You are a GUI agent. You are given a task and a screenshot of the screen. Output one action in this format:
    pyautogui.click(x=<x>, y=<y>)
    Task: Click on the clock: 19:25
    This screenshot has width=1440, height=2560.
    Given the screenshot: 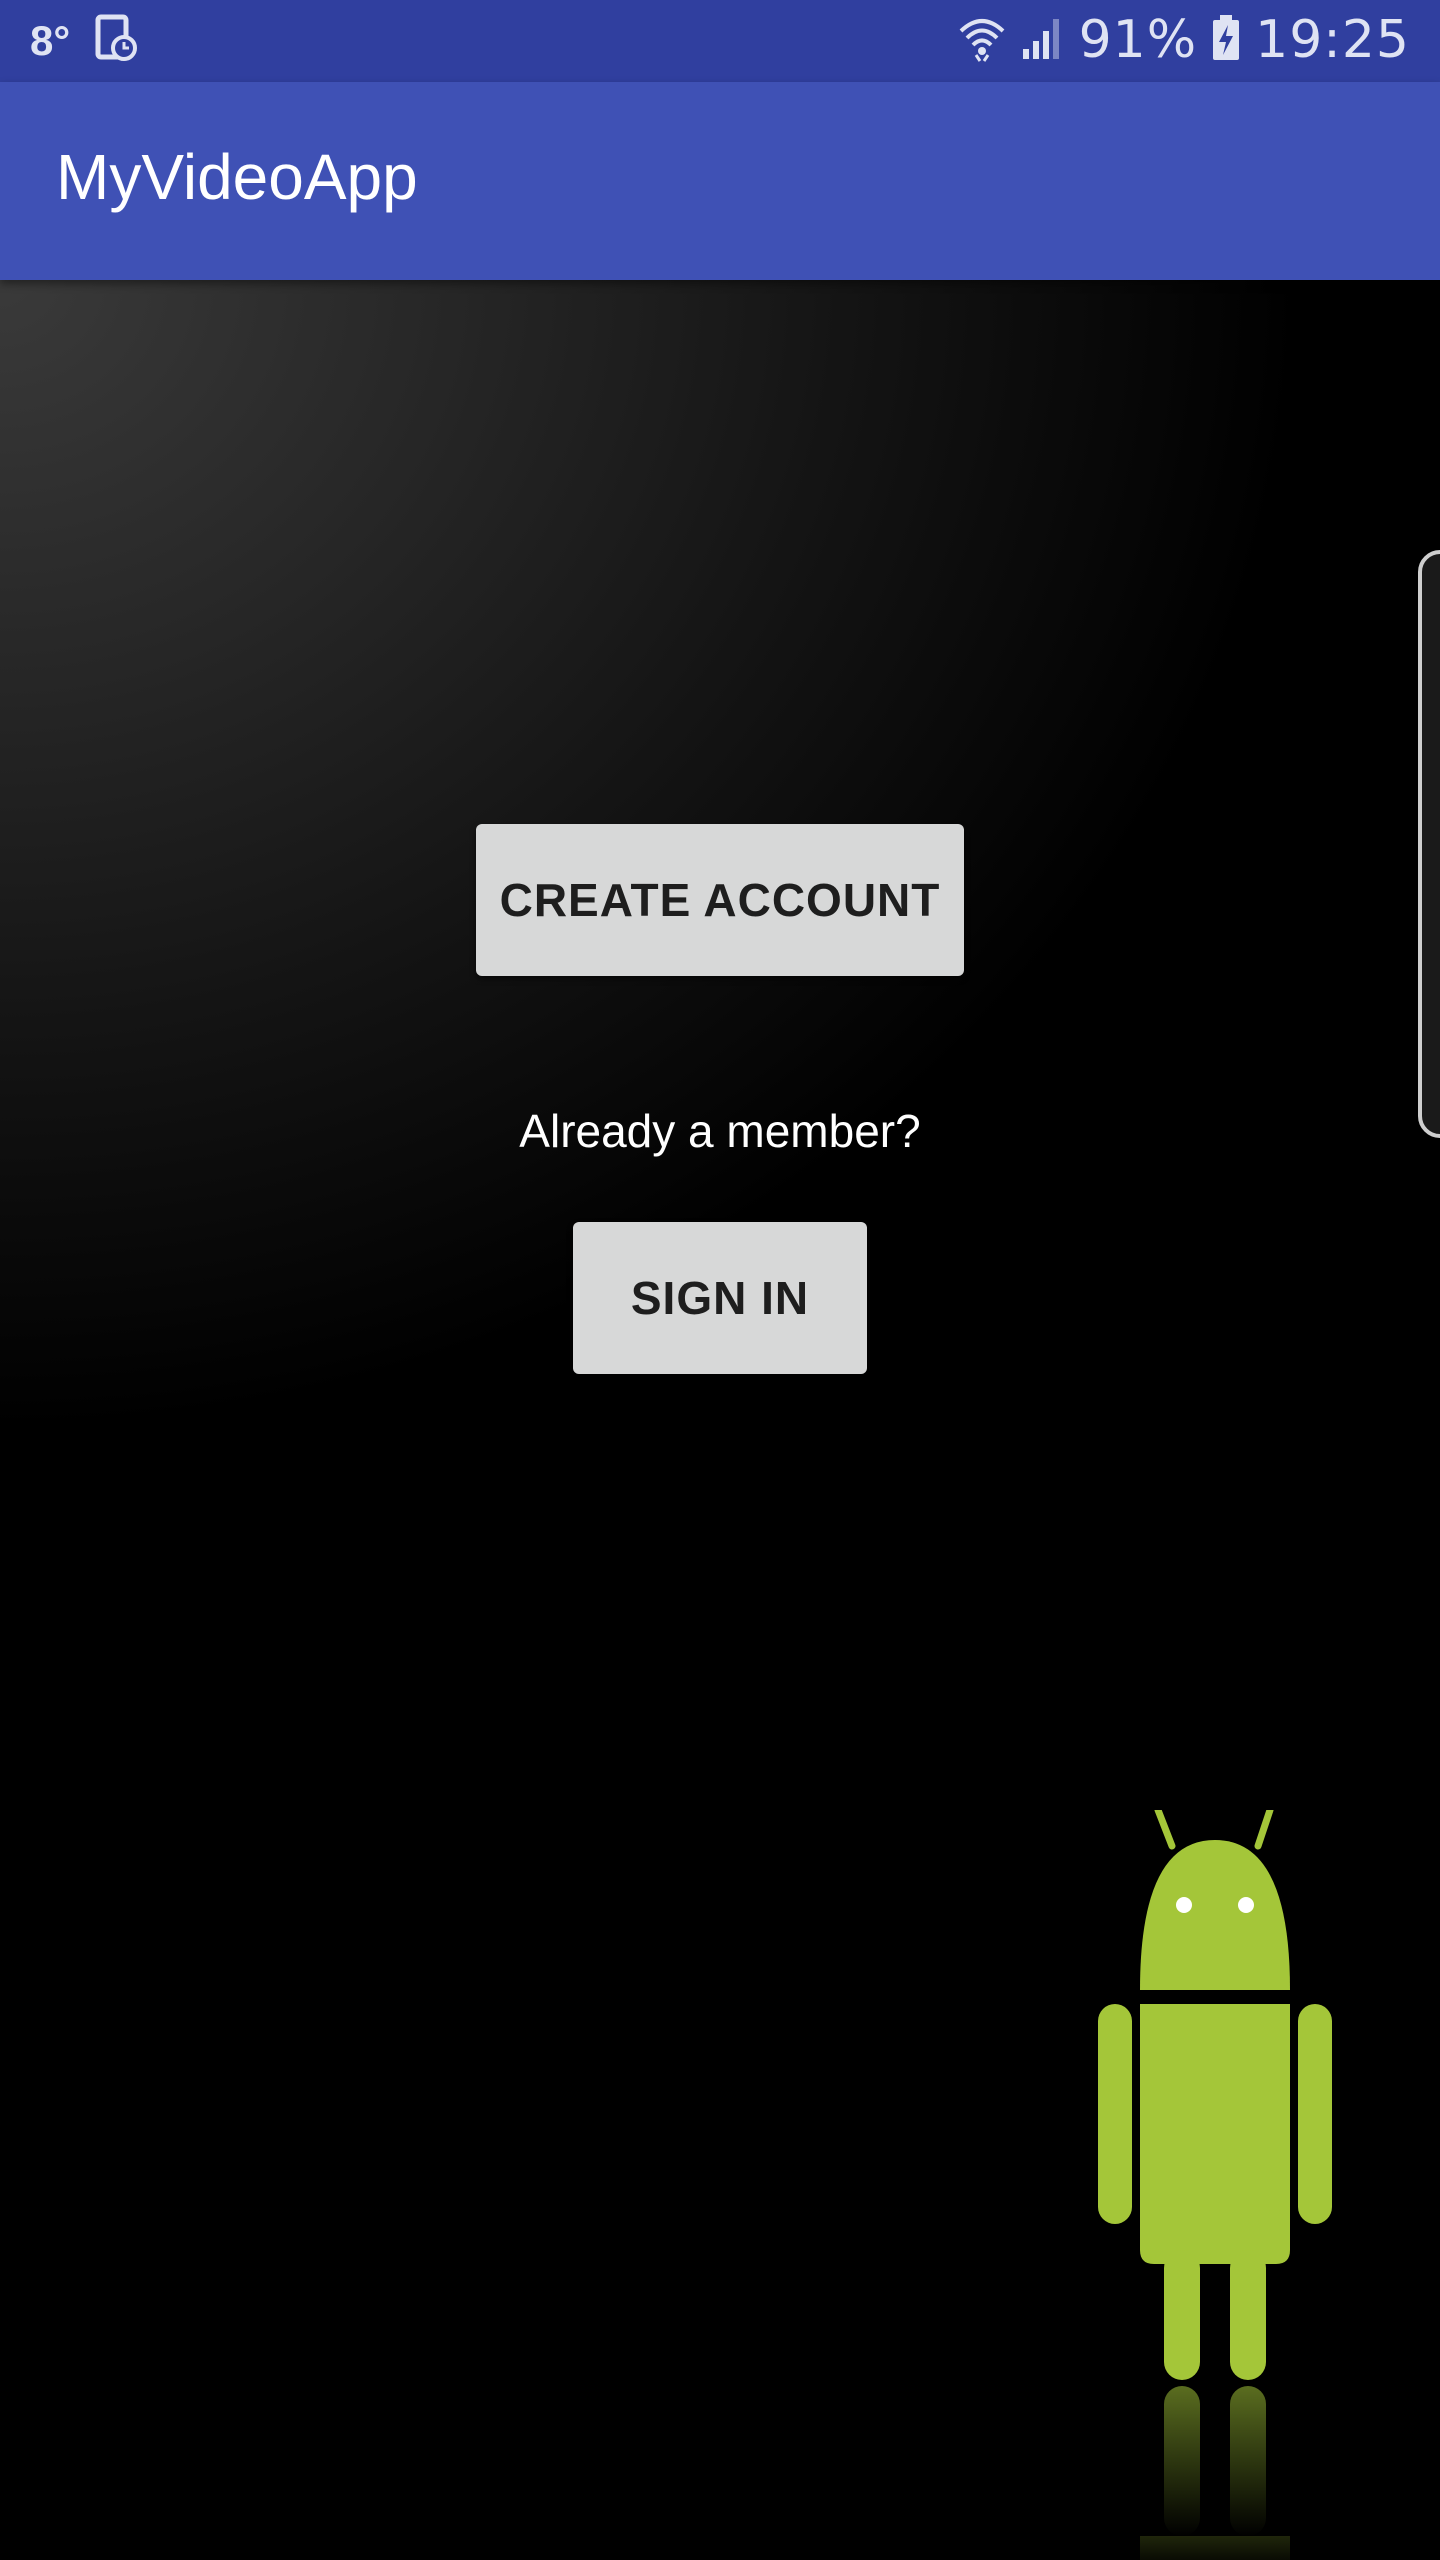 What is the action you would take?
    pyautogui.click(x=1332, y=40)
    